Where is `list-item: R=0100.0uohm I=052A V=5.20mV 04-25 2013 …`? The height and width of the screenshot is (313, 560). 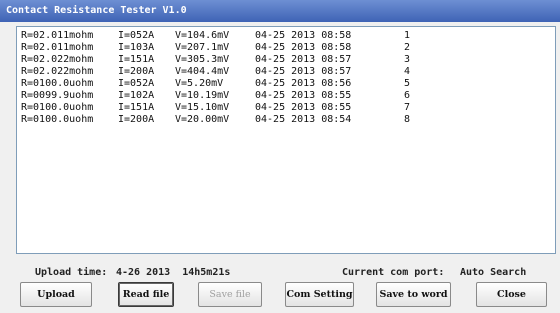
list-item: R=0100.0uohm I=052A V=5.20mV 04-25 2013 … is located at coordinates (213, 84).